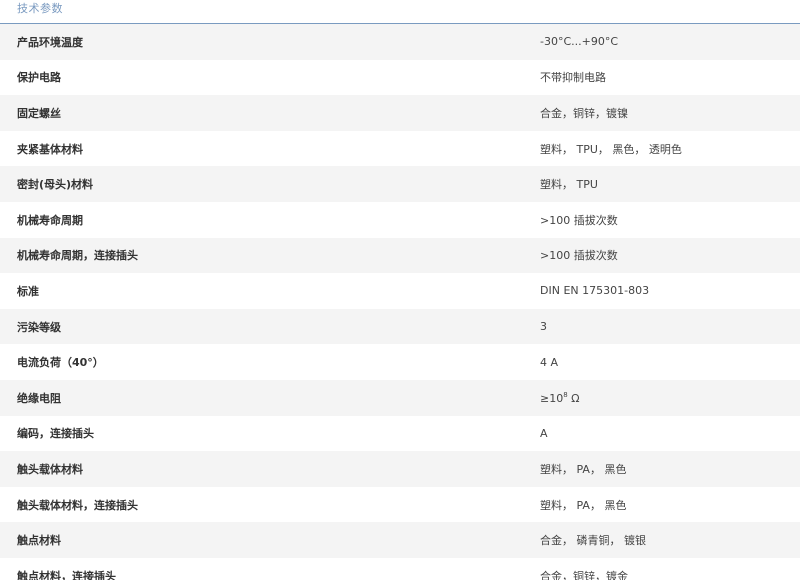 The image size is (800, 580). I want to click on spec-label: 保护电路, so click(39, 78).